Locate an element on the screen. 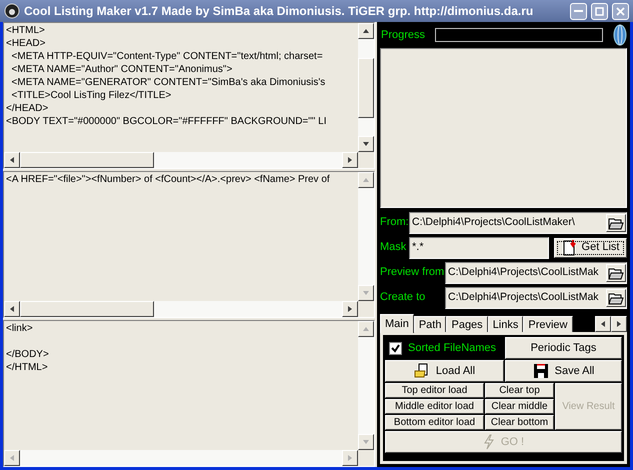  field-label: Mask is located at coordinates (394, 248).